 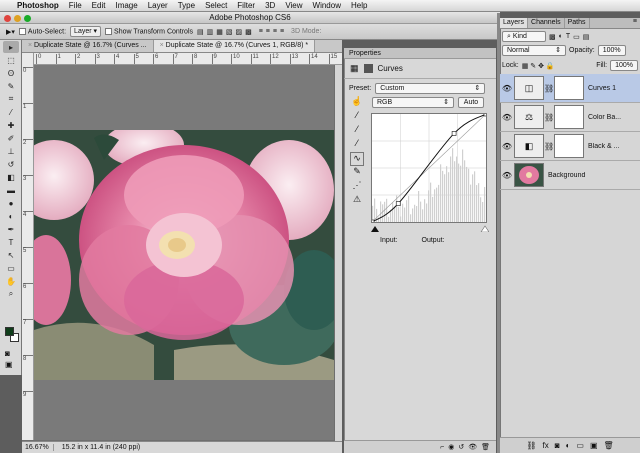 I want to click on zoom-window-button, so click(x=27, y=18).